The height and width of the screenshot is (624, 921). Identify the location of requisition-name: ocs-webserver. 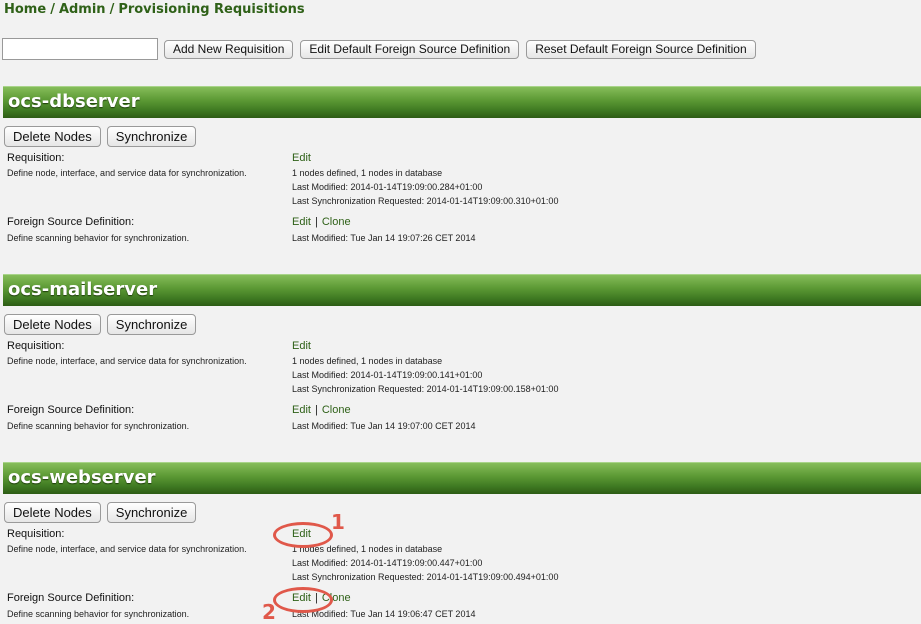
(82, 477).